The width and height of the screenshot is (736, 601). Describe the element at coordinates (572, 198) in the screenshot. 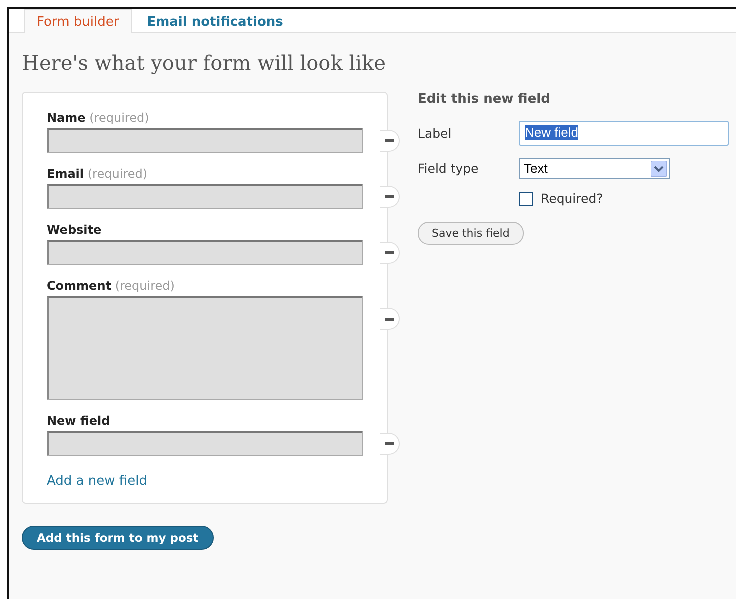

I see `checkbox-label: Required?` at that location.